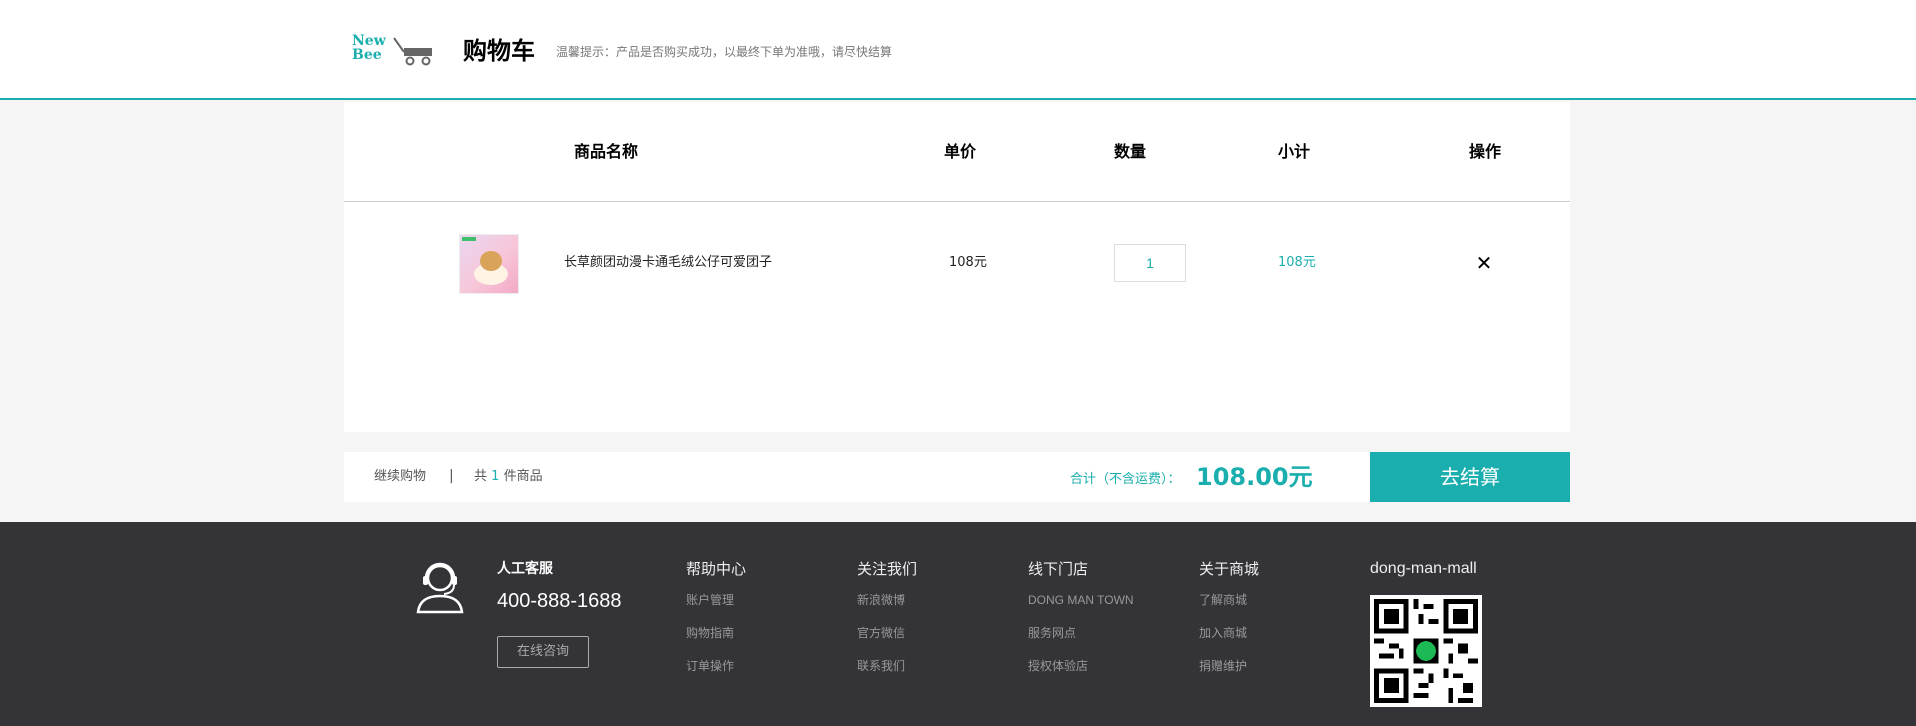 The height and width of the screenshot is (726, 1916). Describe the element at coordinates (1229, 624) in the screenshot. I see `footer-column-about: 关于商城 了解商城 加入商城 捐赠维护` at that location.